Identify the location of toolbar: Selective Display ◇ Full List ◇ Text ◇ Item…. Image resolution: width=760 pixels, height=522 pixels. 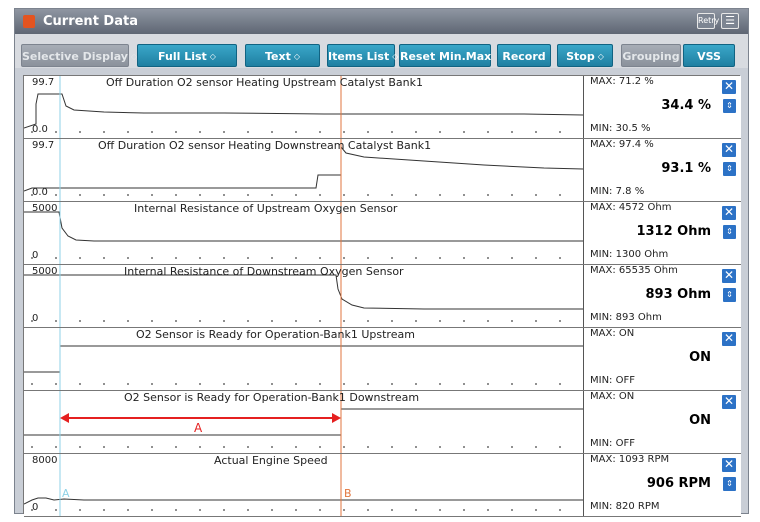
(381, 51).